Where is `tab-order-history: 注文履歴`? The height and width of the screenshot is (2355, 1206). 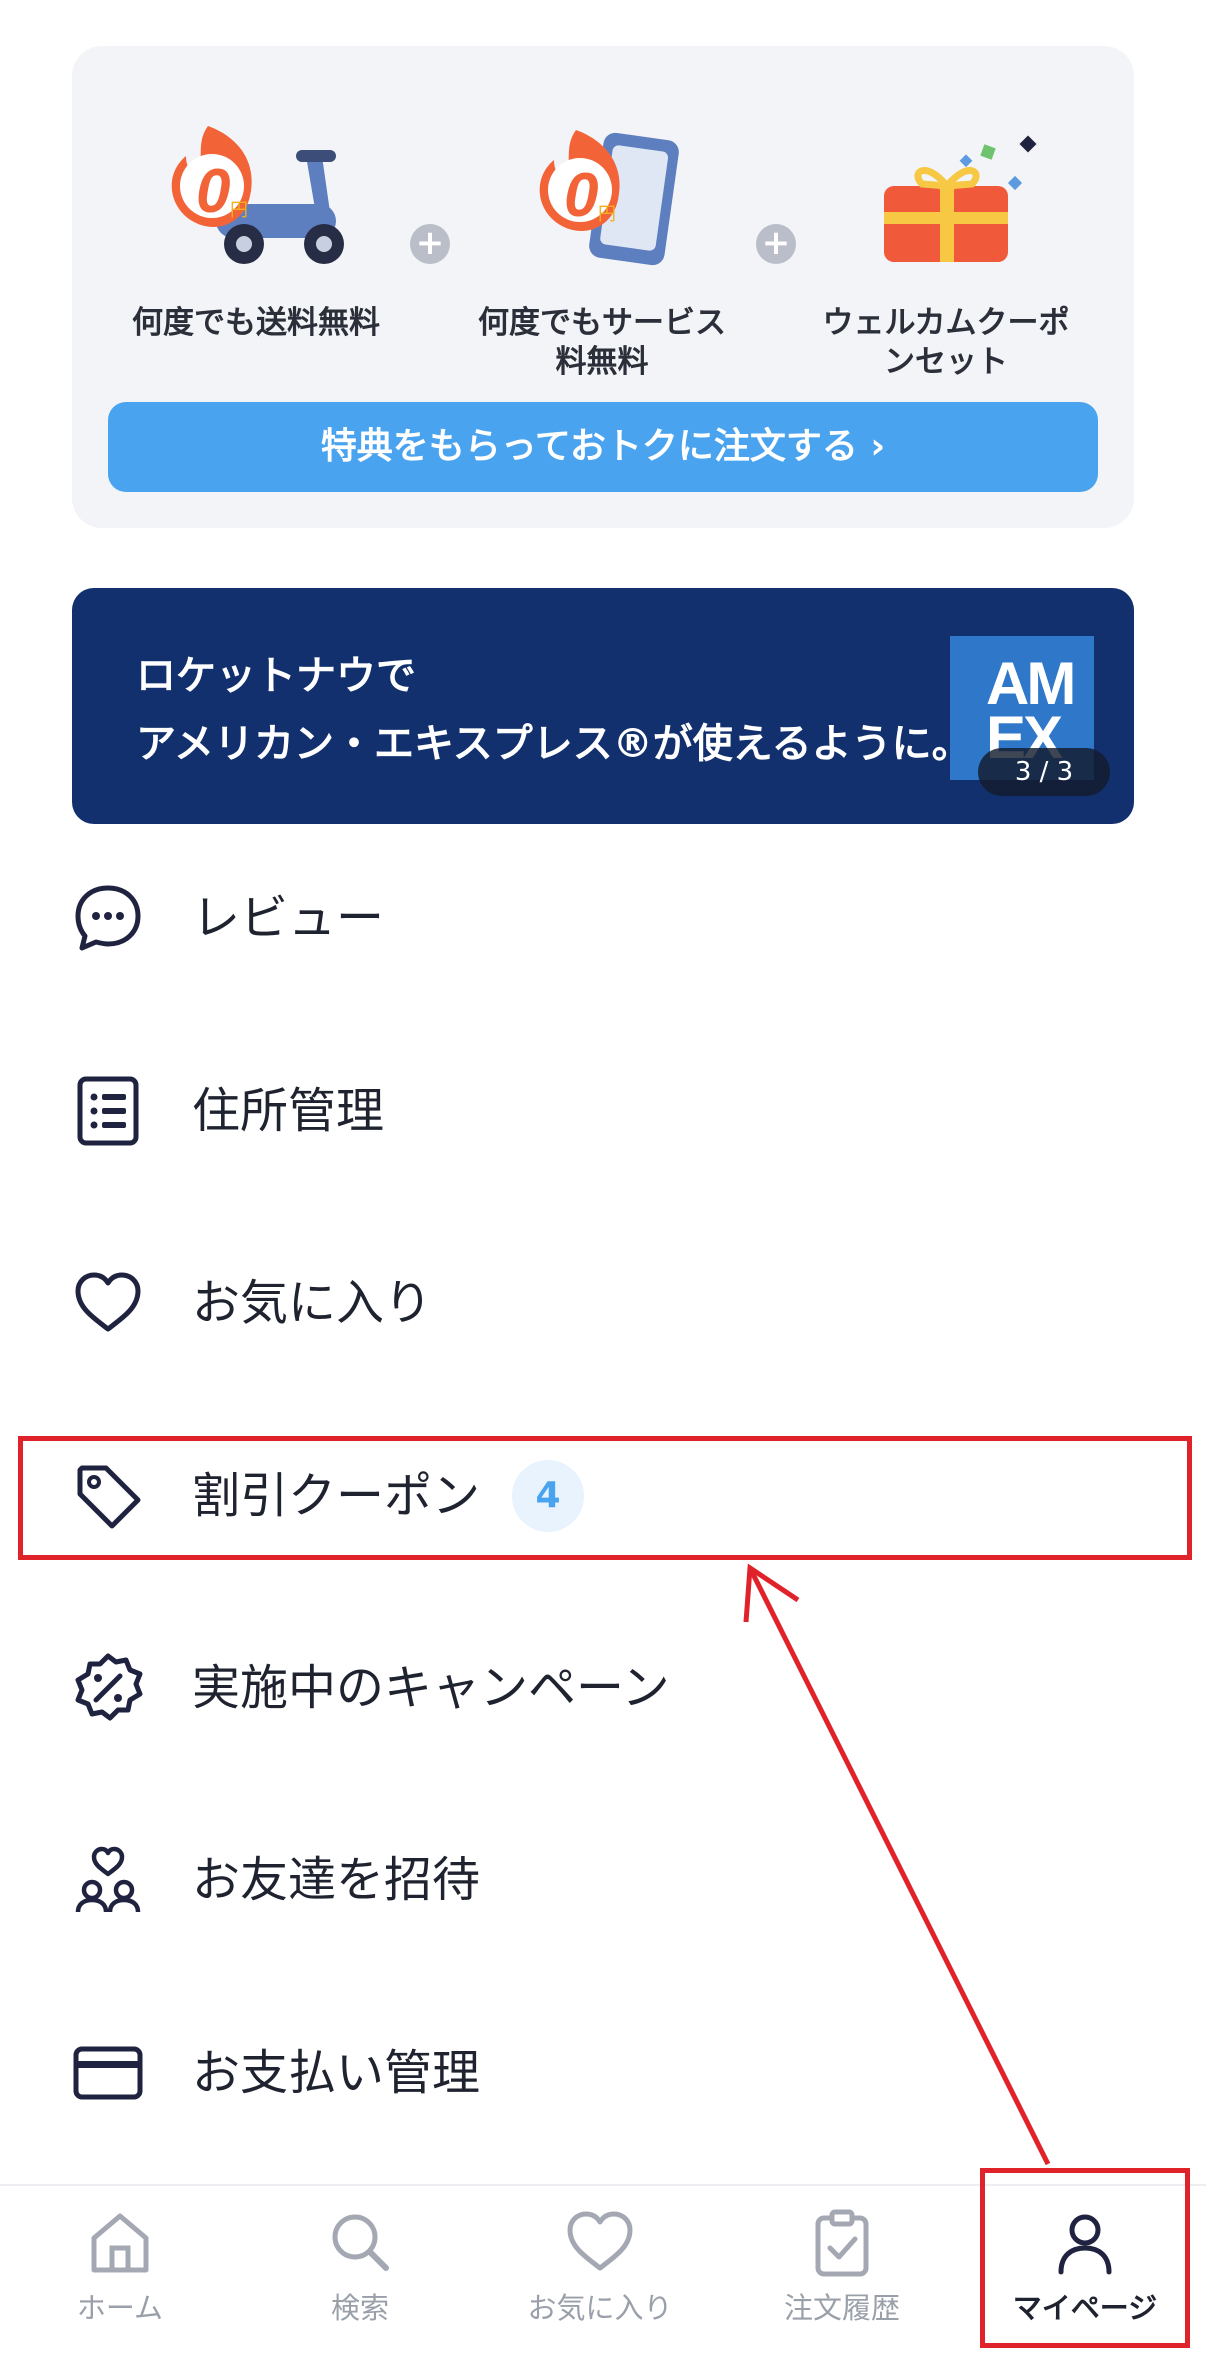
tab-order-history: 注文履歴 is located at coordinates (842, 2266).